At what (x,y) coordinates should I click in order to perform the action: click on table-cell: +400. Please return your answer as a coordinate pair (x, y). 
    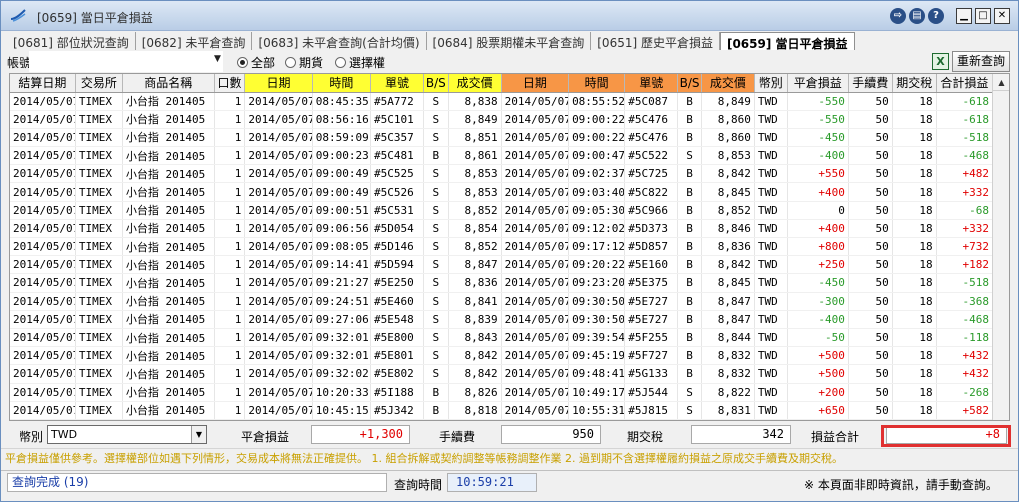
    Looking at the image, I should click on (818, 192).